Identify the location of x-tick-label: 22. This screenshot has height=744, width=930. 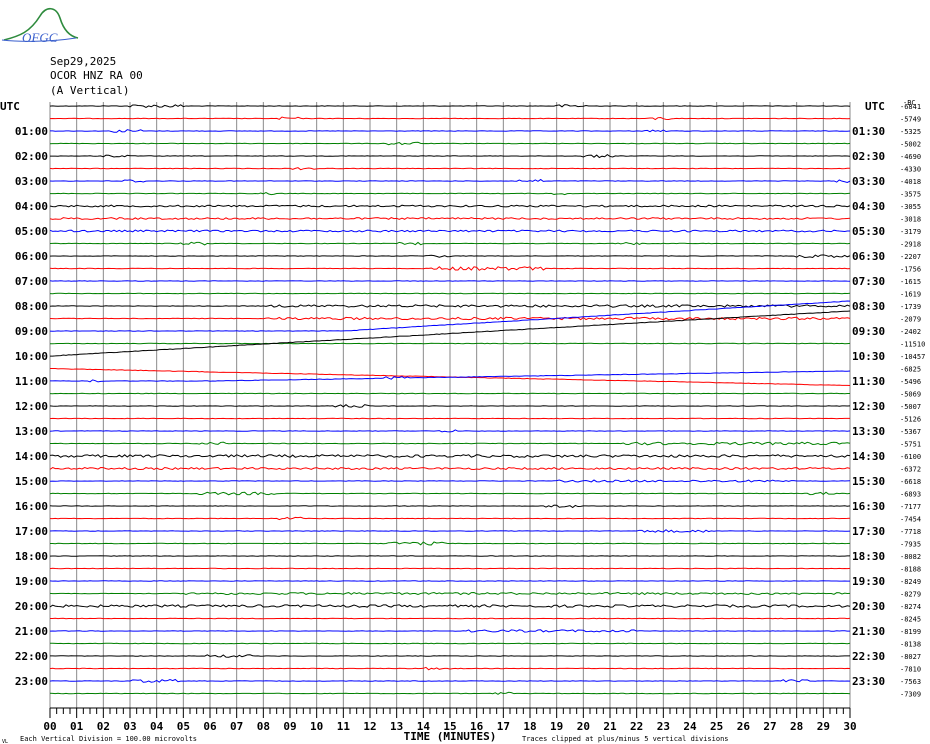
(636, 726).